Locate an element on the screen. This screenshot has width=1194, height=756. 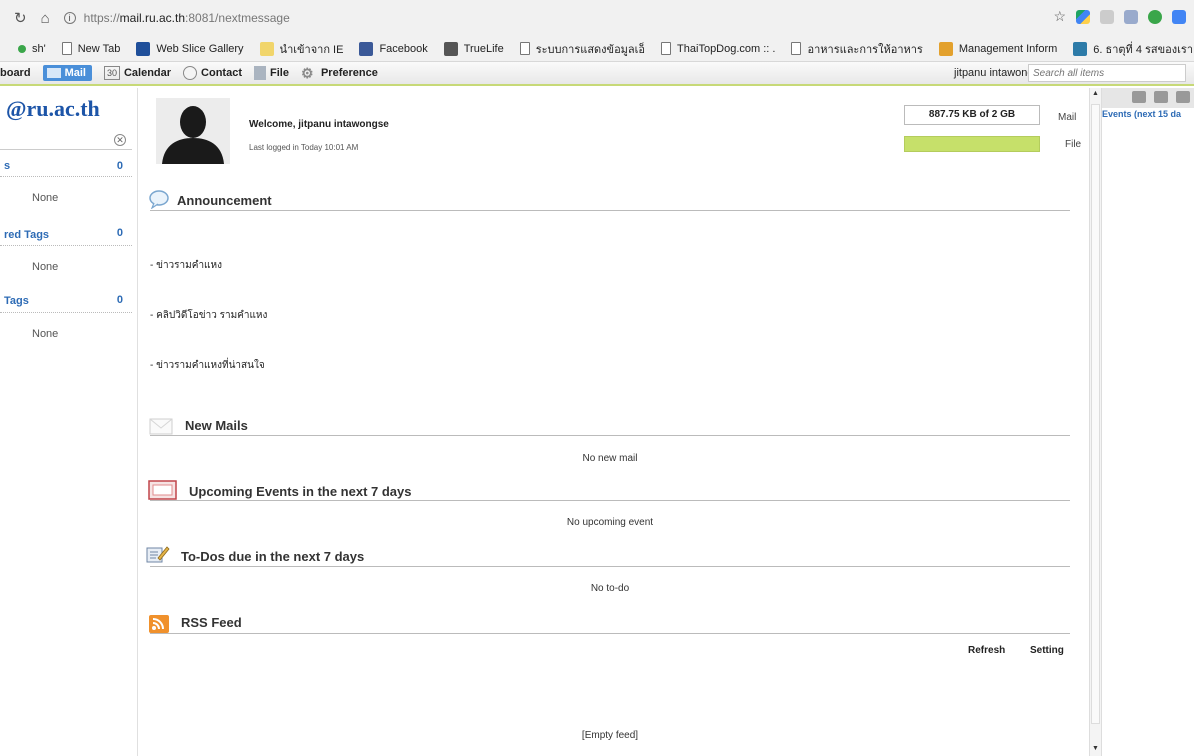
bookmark-item: ระบบการแสดงข้อมูลเอ็ is located at coordinates (582, 49).